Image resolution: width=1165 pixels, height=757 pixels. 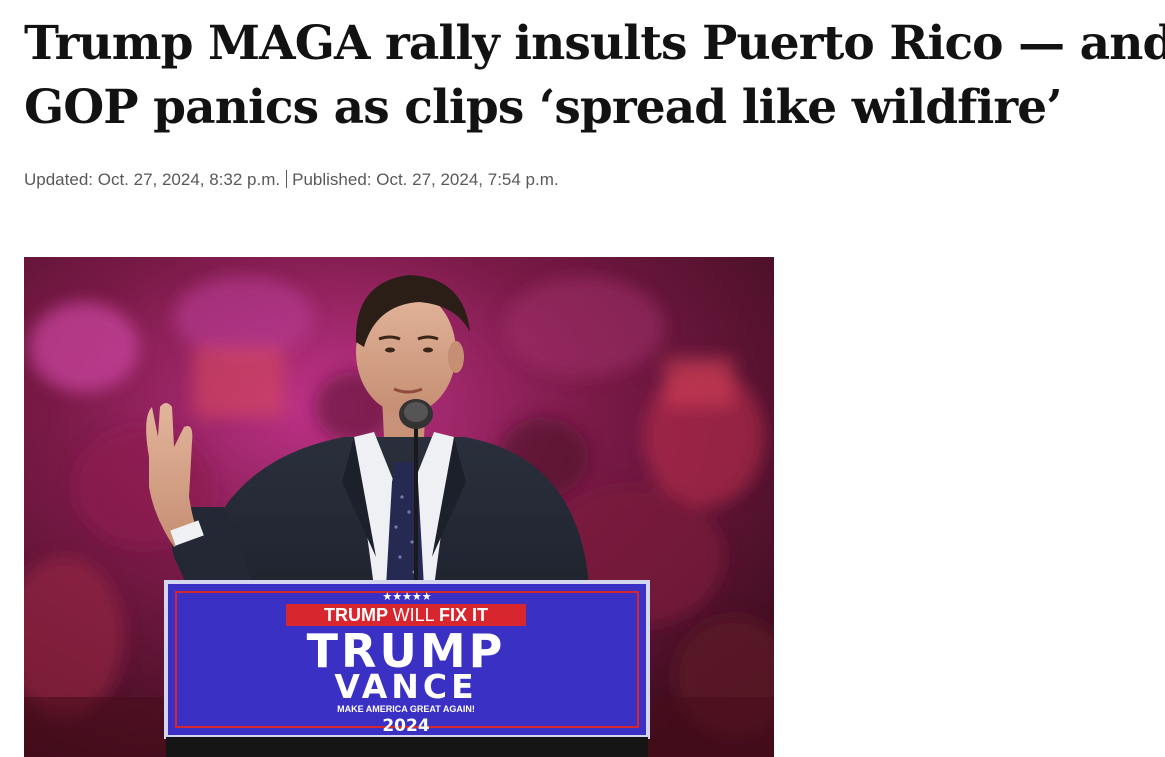 I want to click on published-timestamp: Published: Oct. 27, 2024, 7:54 p.m., so click(x=425, y=179).